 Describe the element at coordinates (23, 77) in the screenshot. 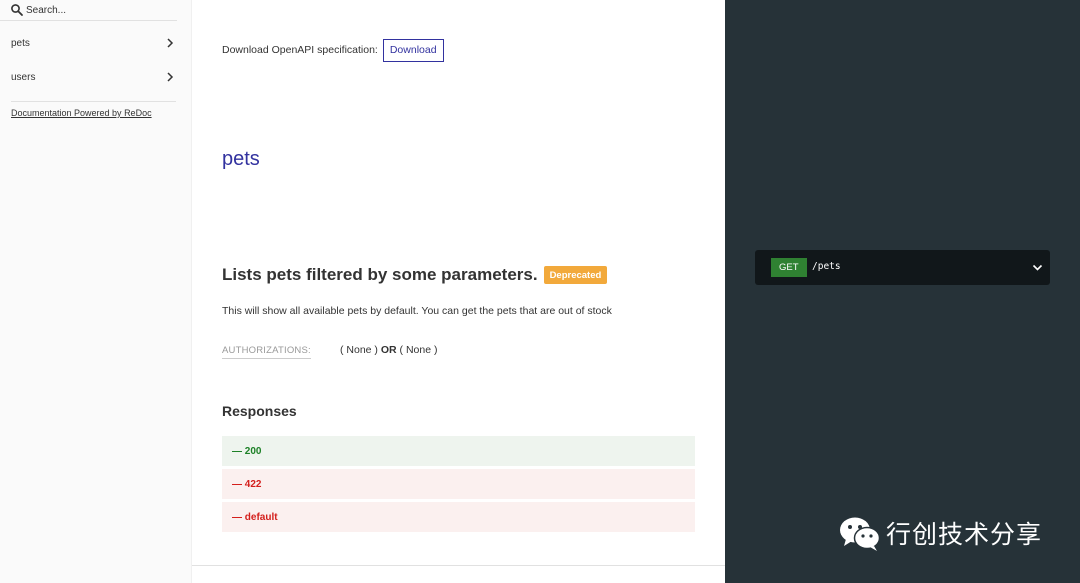

I see `sidebar-item-label: users` at that location.